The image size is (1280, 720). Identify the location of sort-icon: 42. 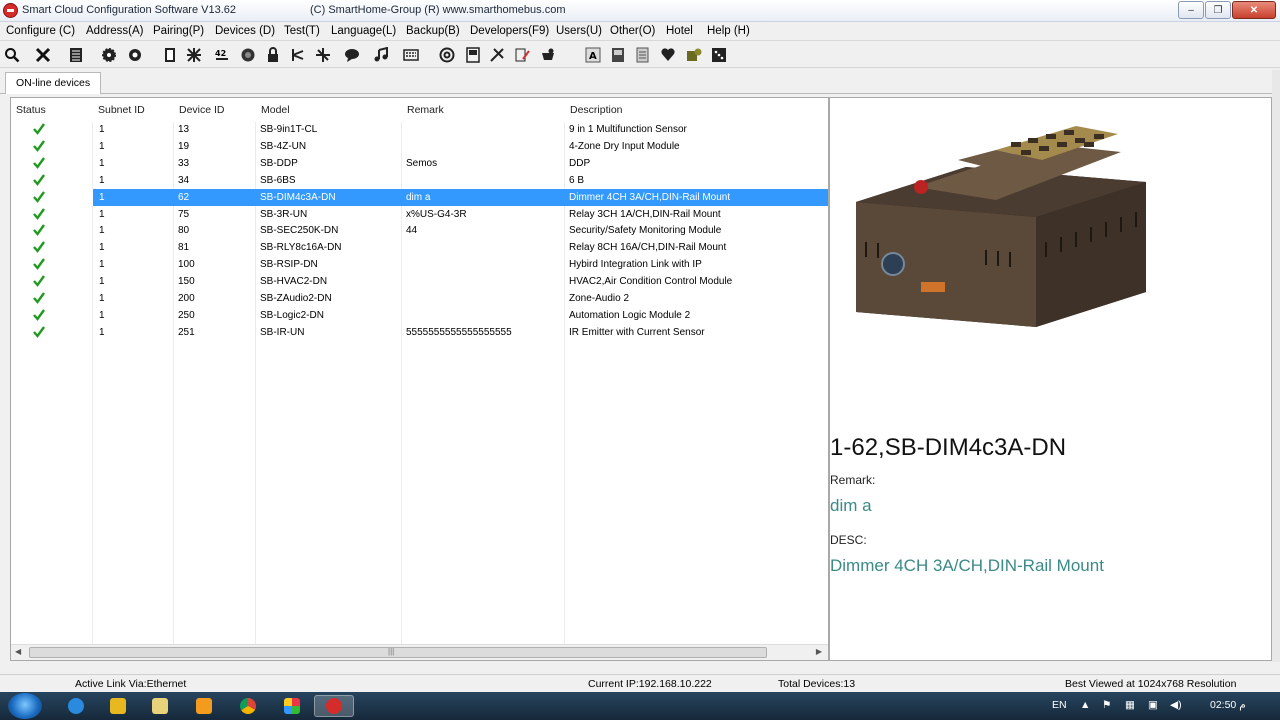
(221, 54).